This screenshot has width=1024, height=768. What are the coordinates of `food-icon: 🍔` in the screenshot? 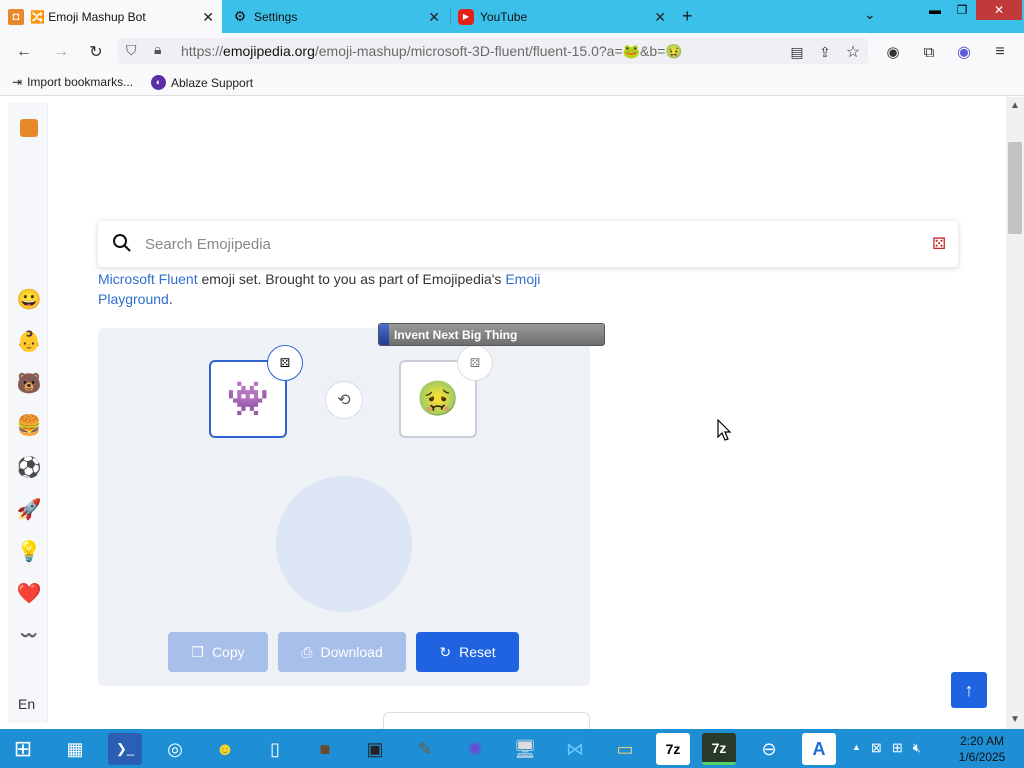 It's located at (29, 425).